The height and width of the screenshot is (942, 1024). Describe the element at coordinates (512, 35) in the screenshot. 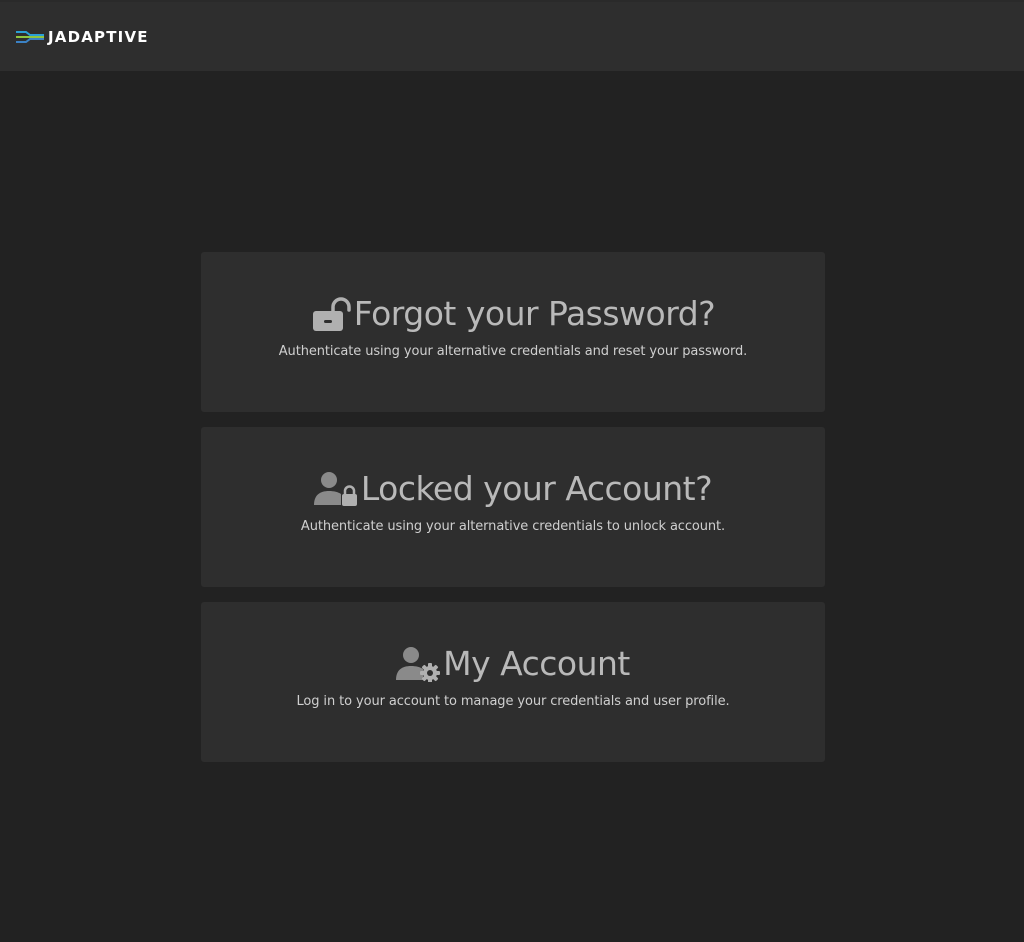

I see `top-navbar: JADAPTIVE` at that location.